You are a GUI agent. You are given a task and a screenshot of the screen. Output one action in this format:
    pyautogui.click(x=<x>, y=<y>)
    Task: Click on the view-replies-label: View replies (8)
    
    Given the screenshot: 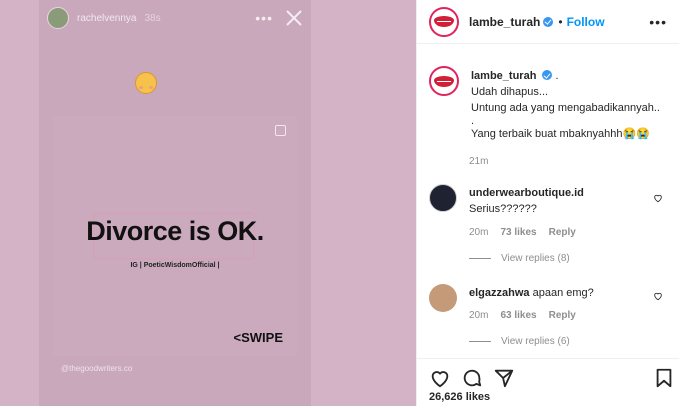 What is the action you would take?
    pyautogui.click(x=535, y=258)
    